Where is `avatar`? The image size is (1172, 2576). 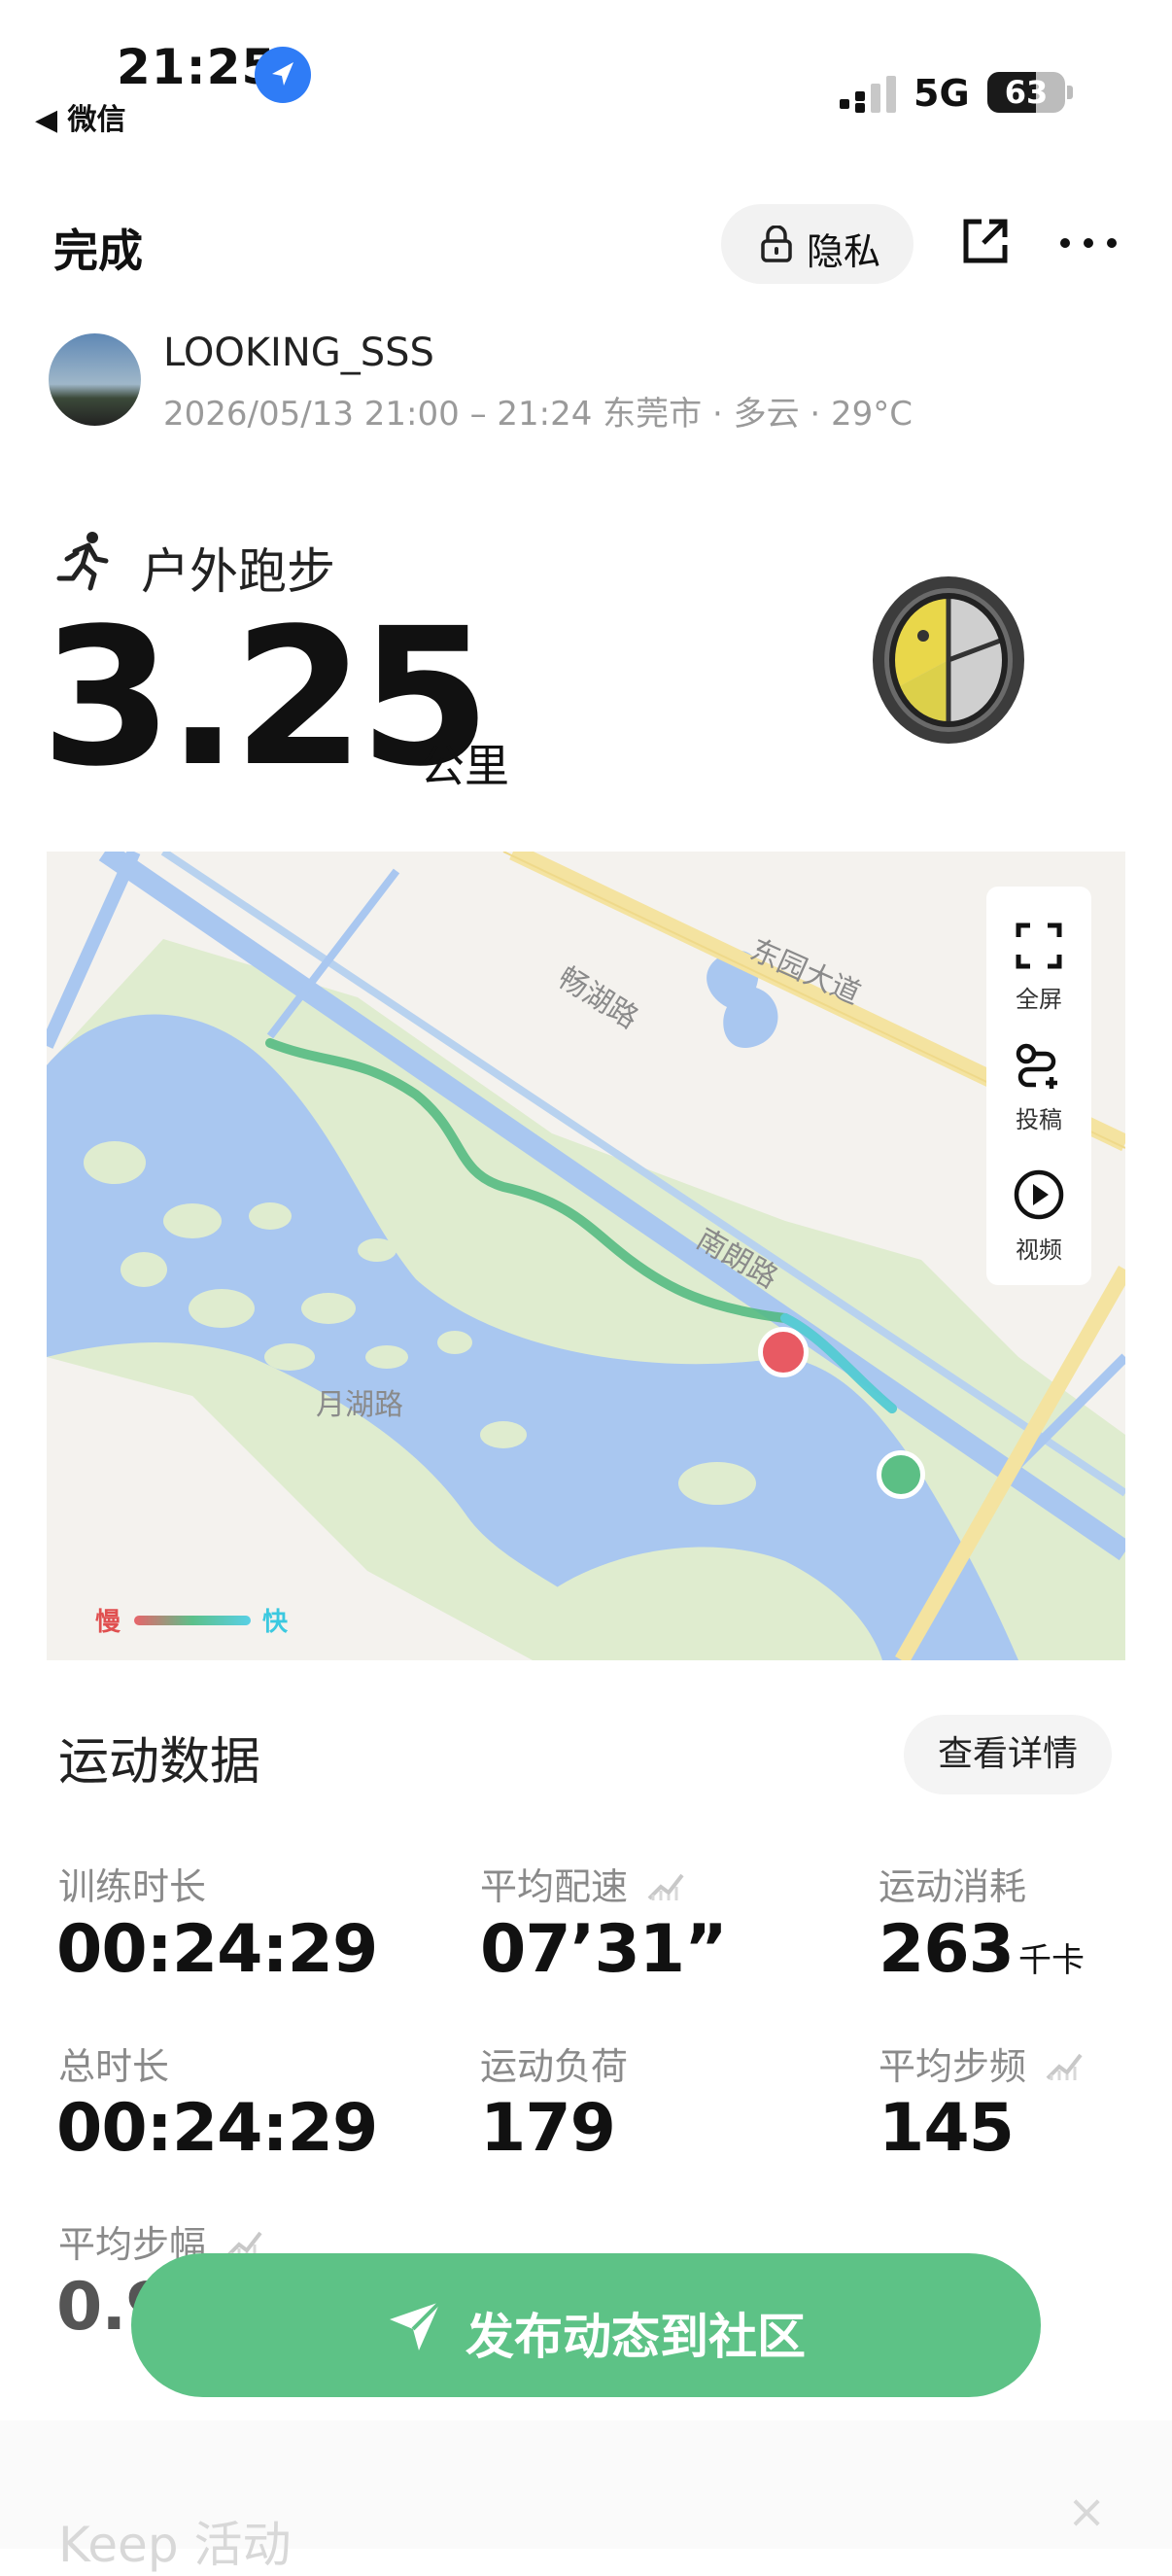
avatar is located at coordinates (95, 379).